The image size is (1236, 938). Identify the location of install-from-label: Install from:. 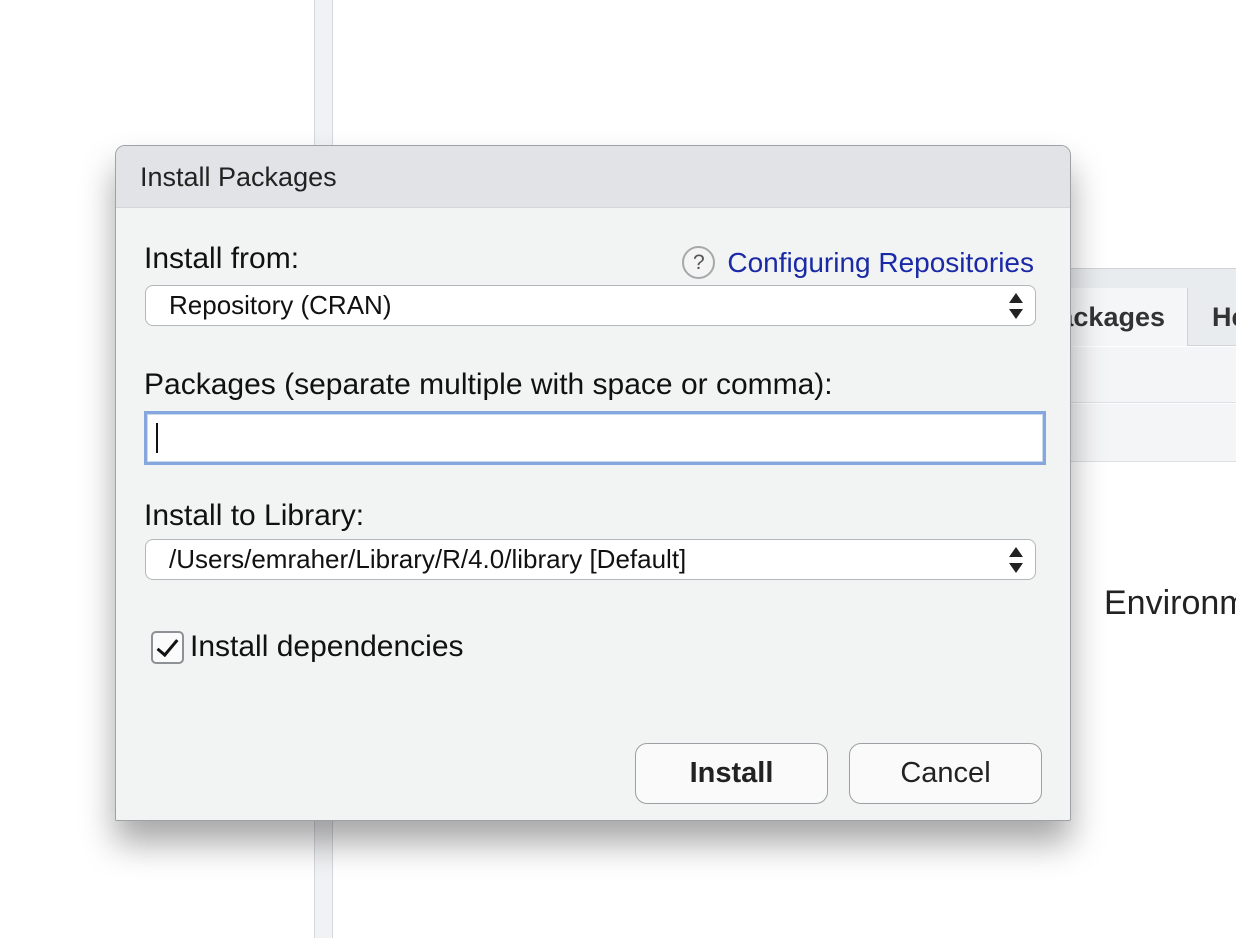
(222, 258).